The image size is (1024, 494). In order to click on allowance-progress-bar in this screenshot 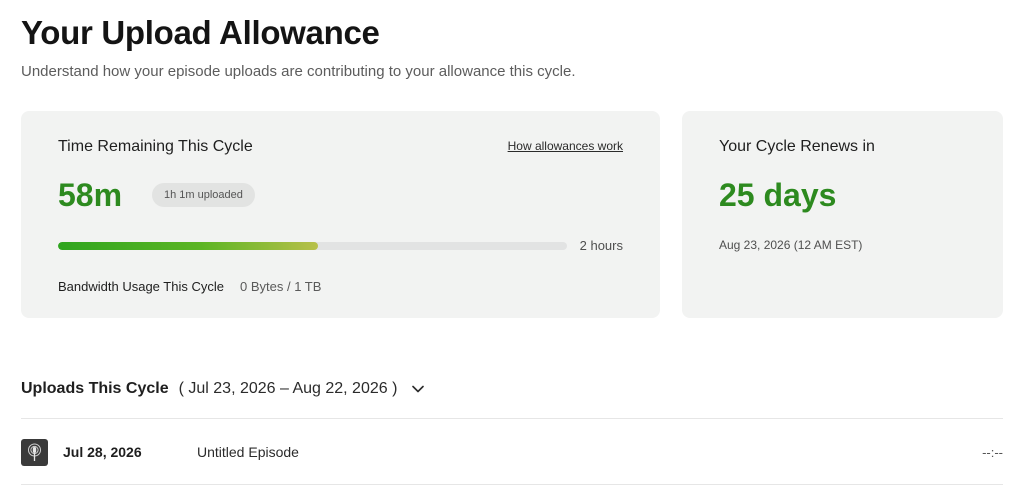, I will do `click(312, 246)`.